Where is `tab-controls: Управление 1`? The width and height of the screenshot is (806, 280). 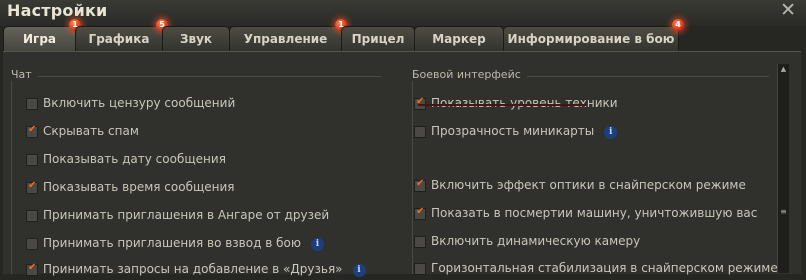
tab-controls: Управление 1 is located at coordinates (288, 35).